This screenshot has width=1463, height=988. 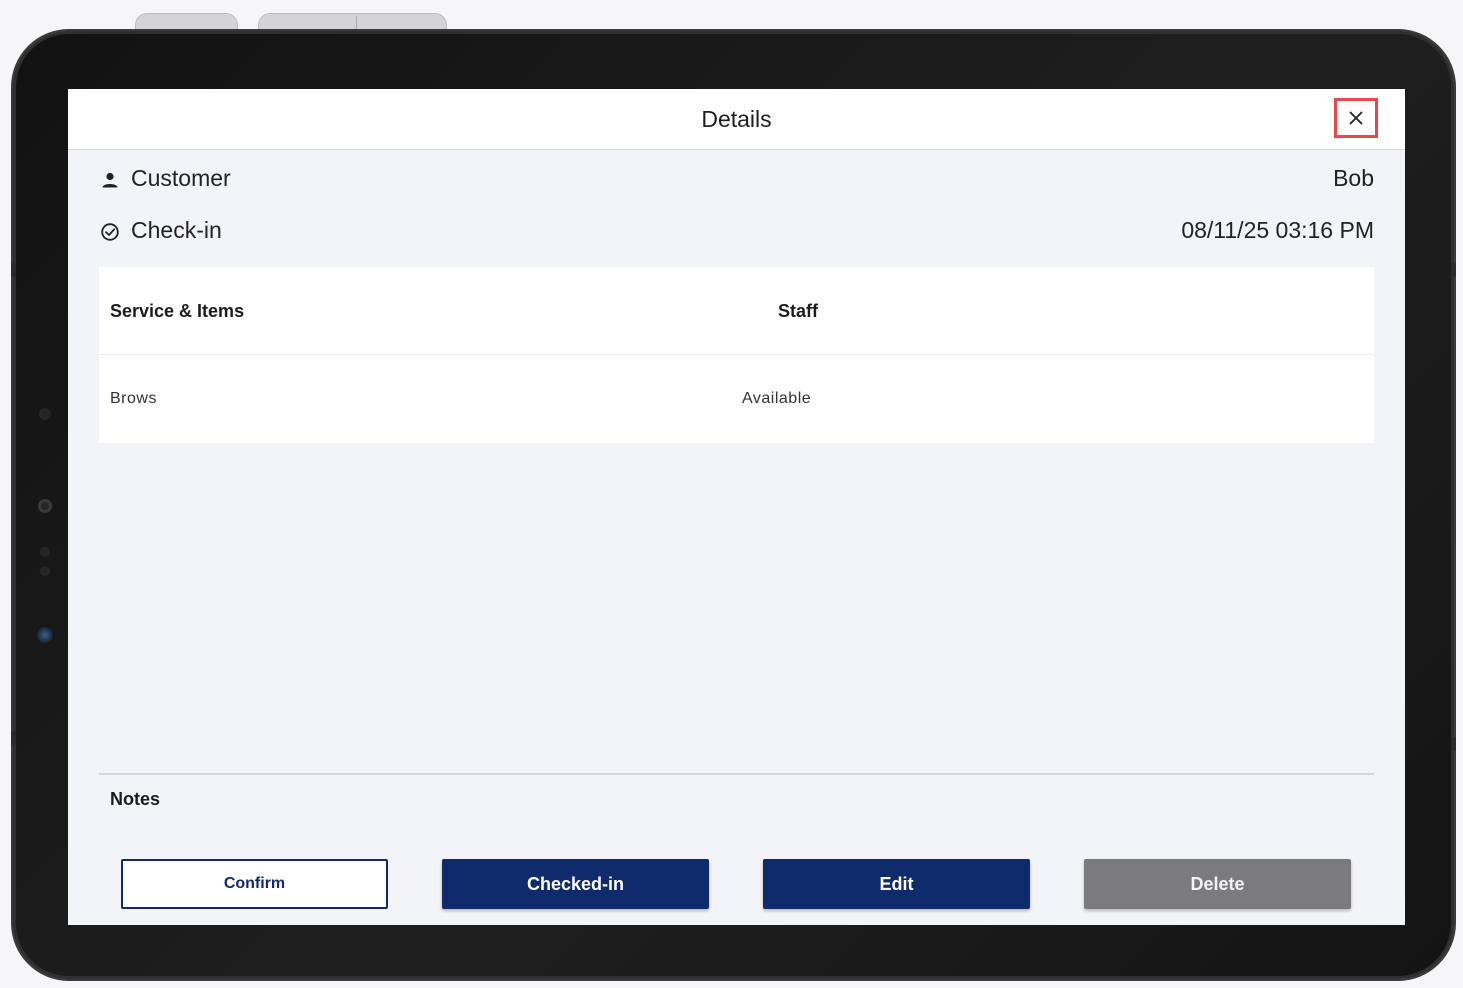 I want to click on check-circle-icon, so click(x=110, y=232).